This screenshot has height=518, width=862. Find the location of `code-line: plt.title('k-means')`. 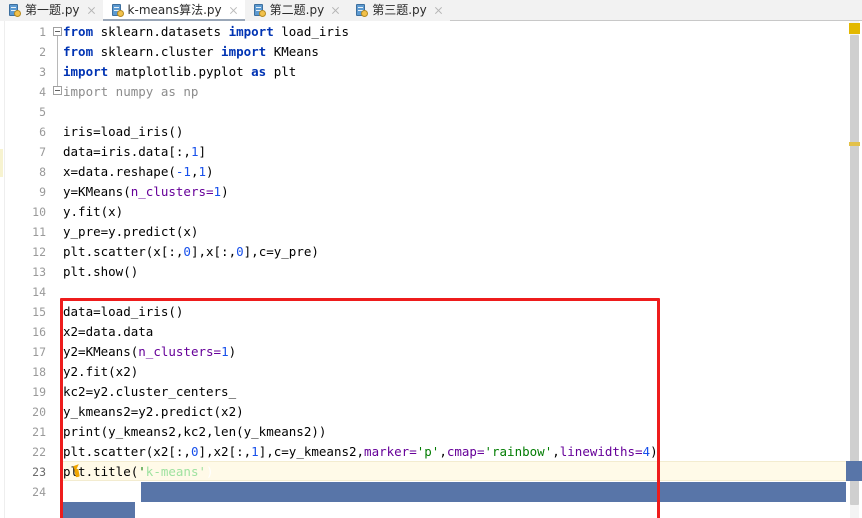

code-line: plt.title('k-means') is located at coordinates (138, 472).